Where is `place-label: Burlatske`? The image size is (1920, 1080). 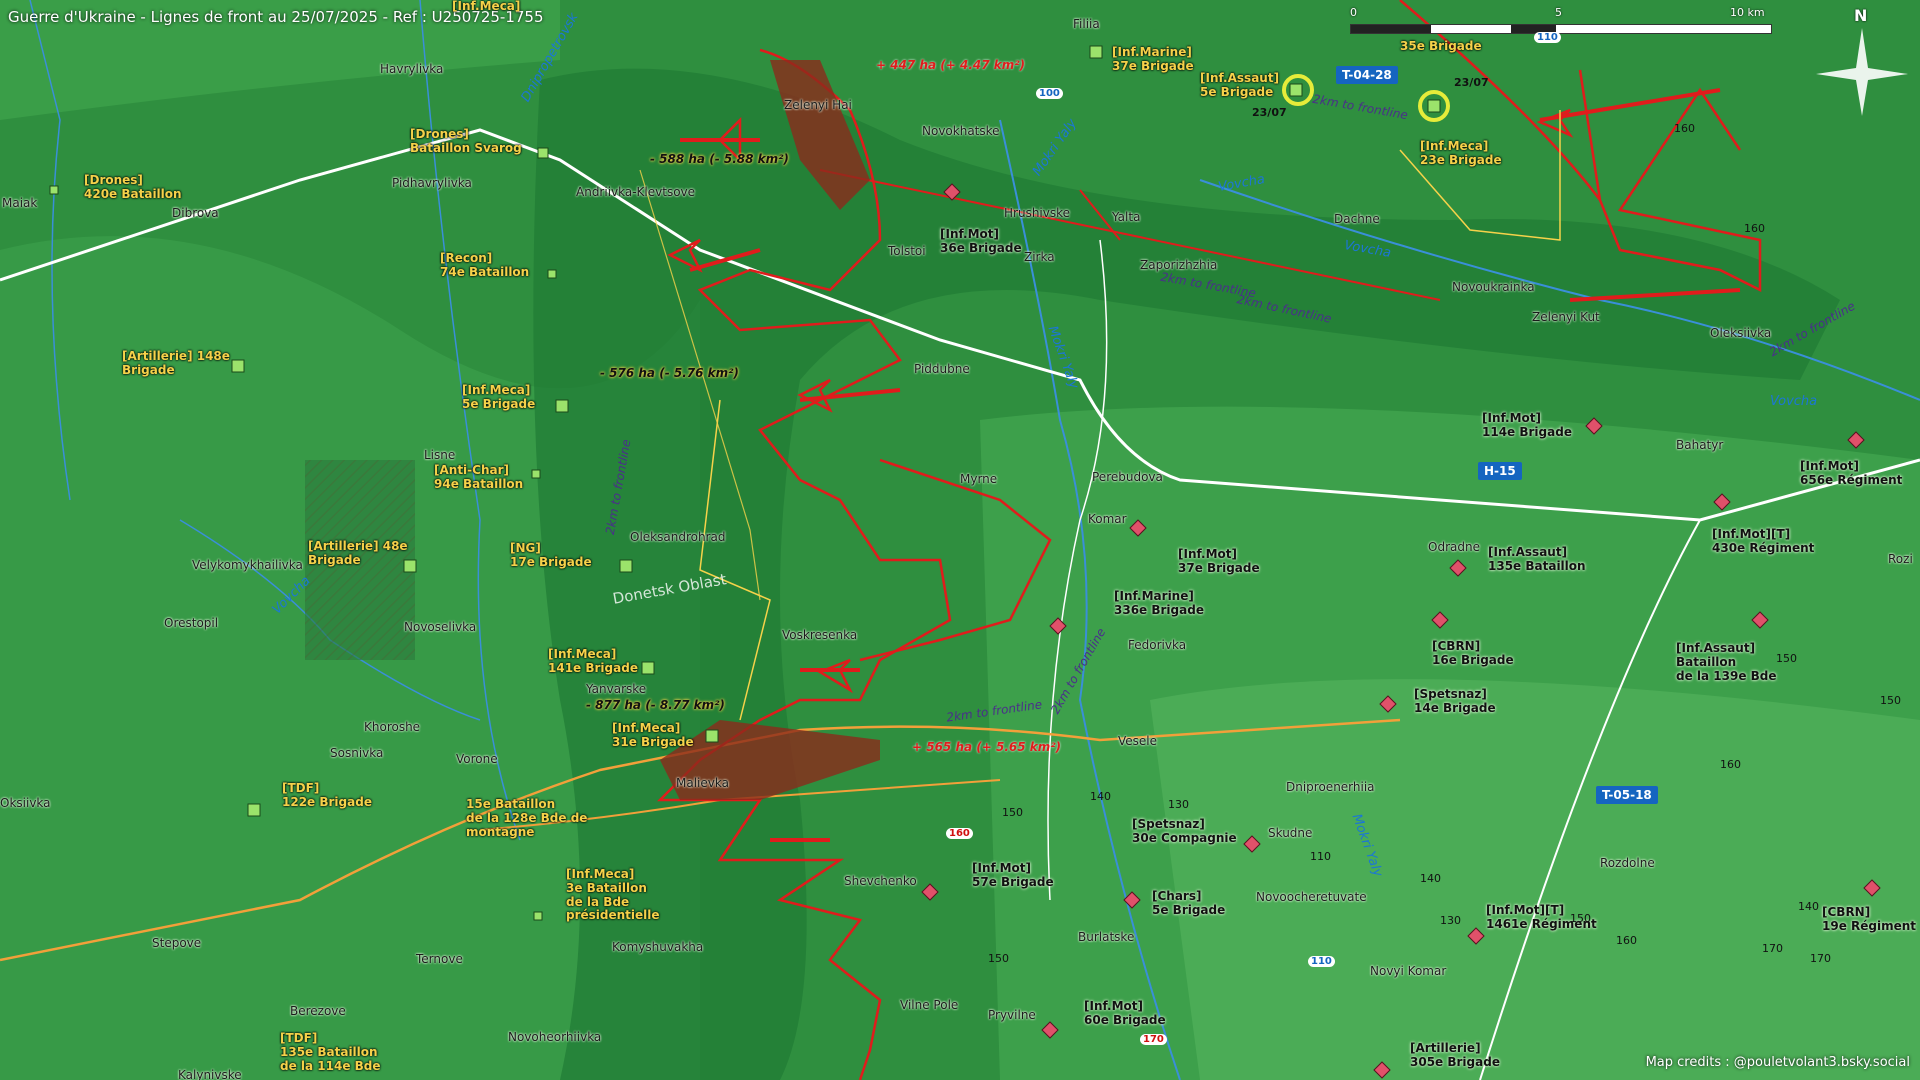
place-label: Burlatske is located at coordinates (1106, 937).